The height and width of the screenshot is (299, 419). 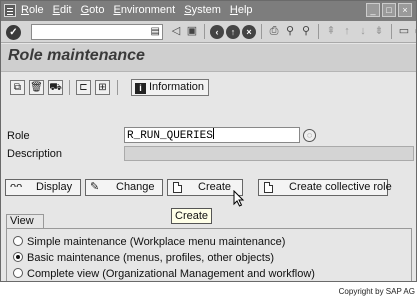 What do you see at coordinates (18, 136) in the screenshot?
I see `role-label: Role` at bounding box center [18, 136].